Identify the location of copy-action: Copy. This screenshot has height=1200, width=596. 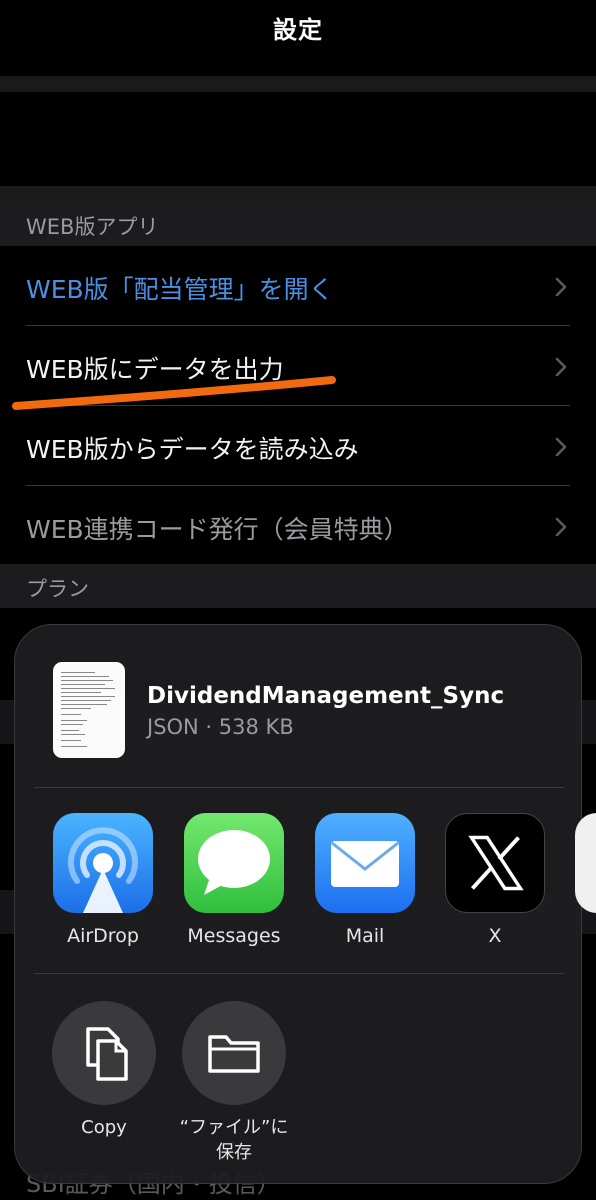
(104, 1070).